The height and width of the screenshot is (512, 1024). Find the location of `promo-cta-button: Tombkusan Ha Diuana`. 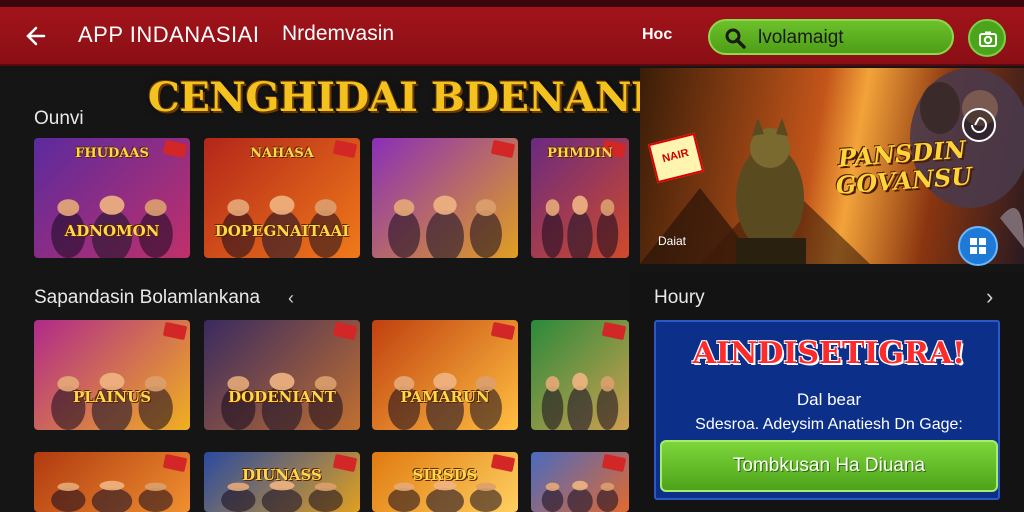

promo-cta-button: Tombkusan Ha Diuana is located at coordinates (829, 466).